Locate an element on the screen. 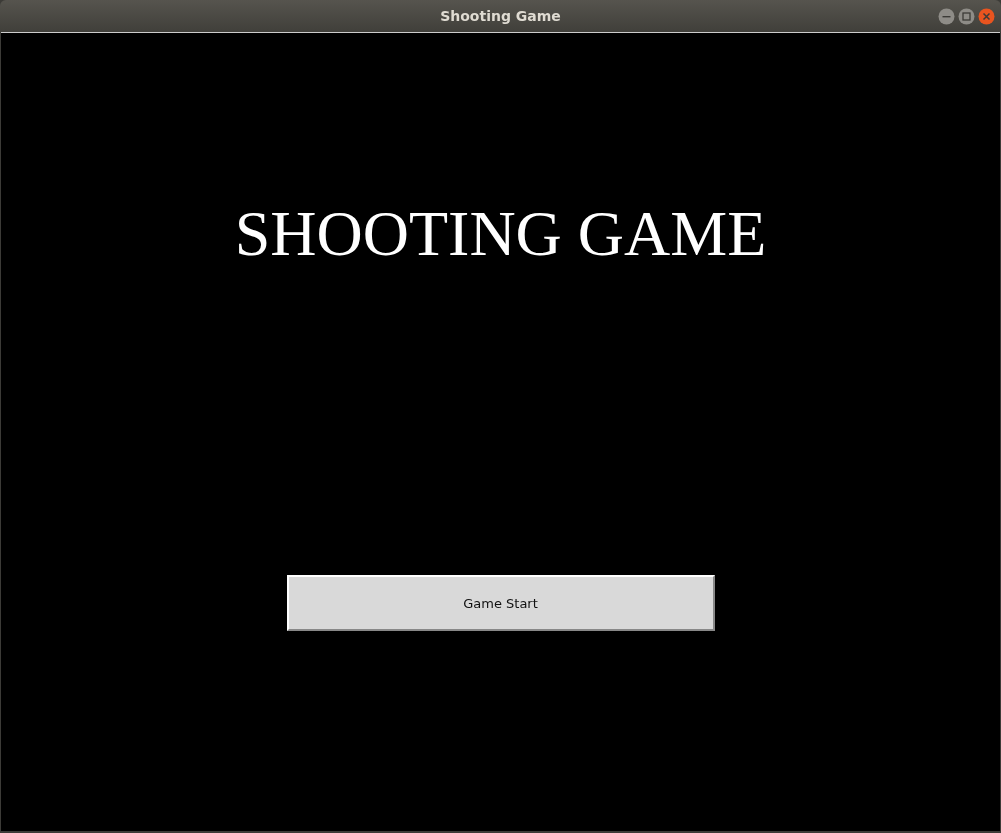 The image size is (1001, 833). minimize-icon is located at coordinates (946, 16).